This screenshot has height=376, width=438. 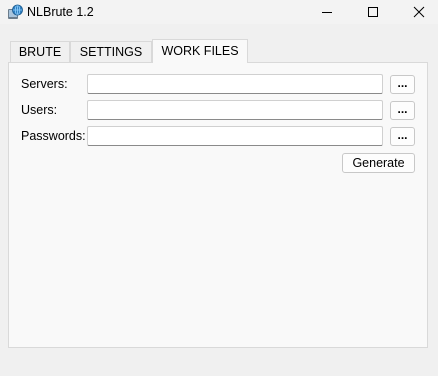 What do you see at coordinates (40, 51) in the screenshot?
I see `tab-brute: BRUTE` at bounding box center [40, 51].